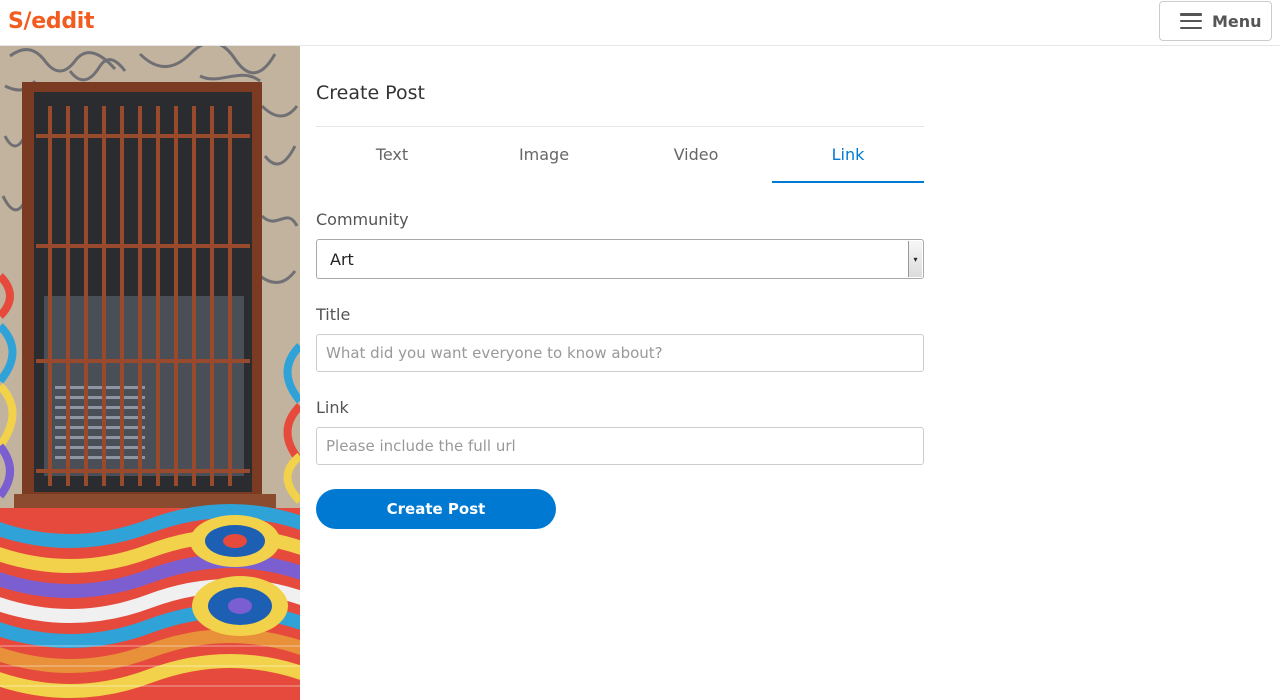 The width and height of the screenshot is (1280, 700). I want to click on tab-image: Image, so click(544, 155).